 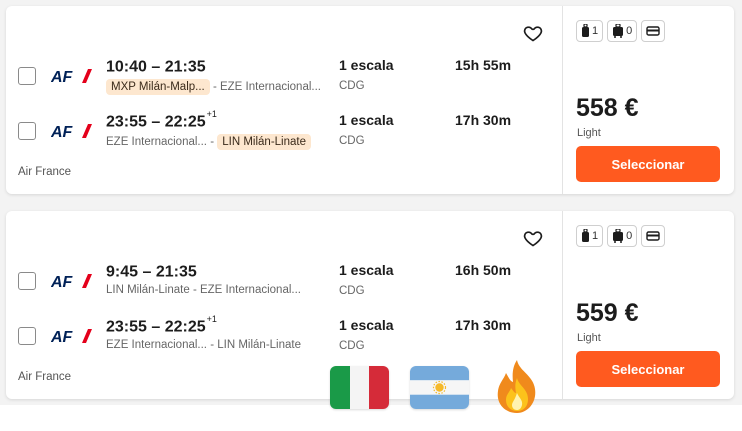 I want to click on flight-duration: 15h 55m, so click(x=483, y=65).